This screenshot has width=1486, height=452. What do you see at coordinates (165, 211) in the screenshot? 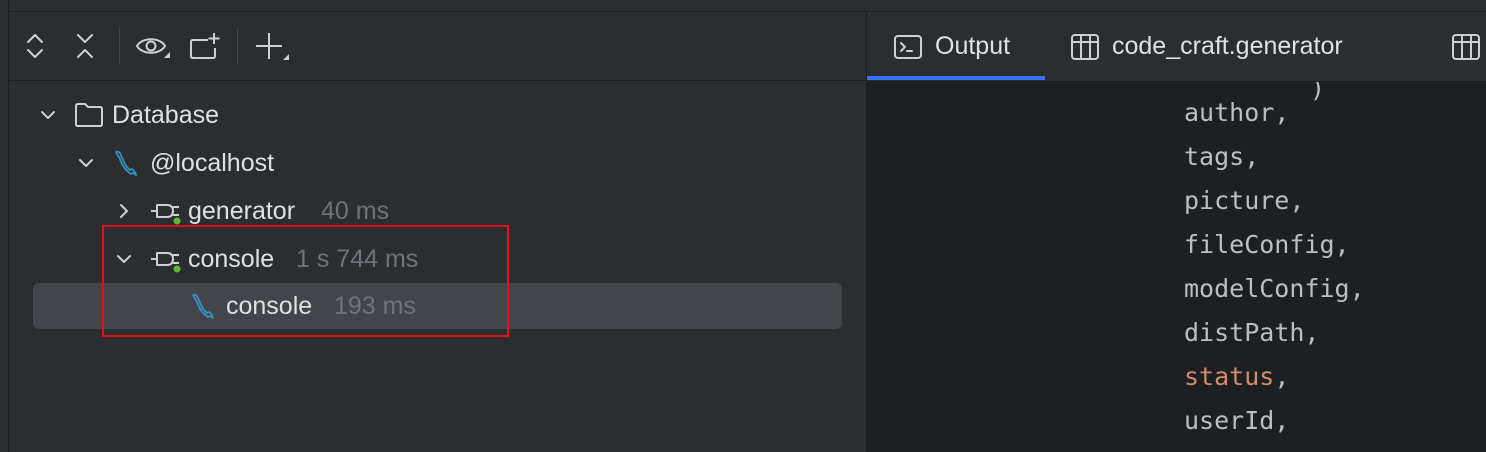
I see `connection-plug-icon` at bounding box center [165, 211].